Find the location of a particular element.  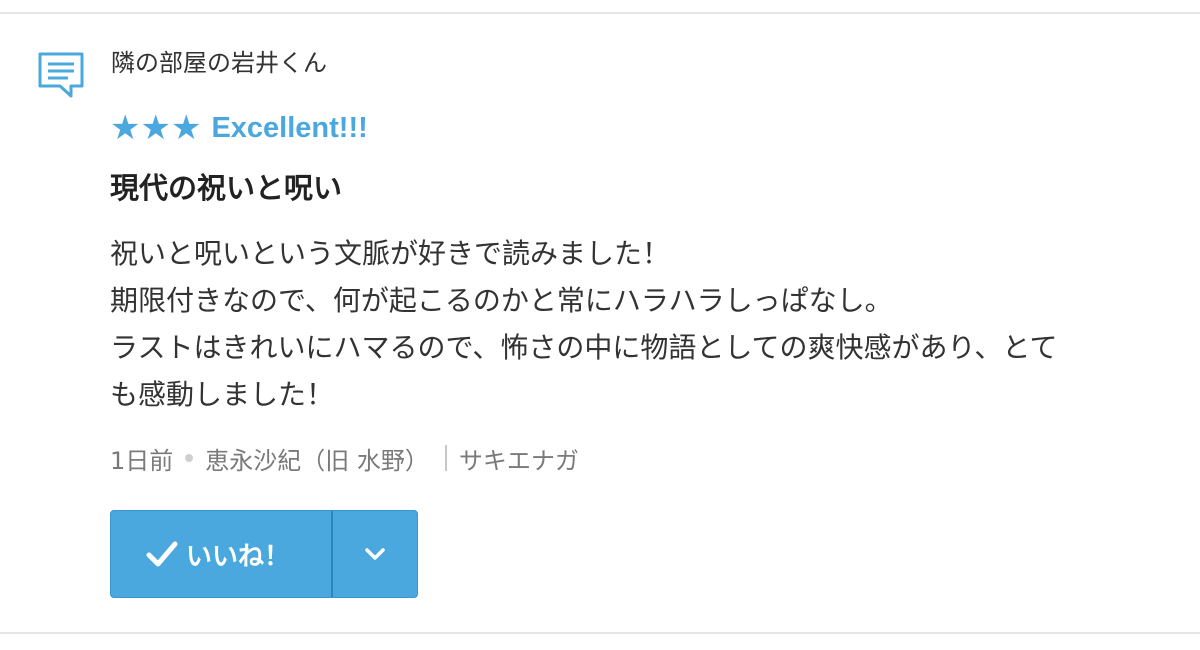

like-dropdown-button is located at coordinates (375, 554).